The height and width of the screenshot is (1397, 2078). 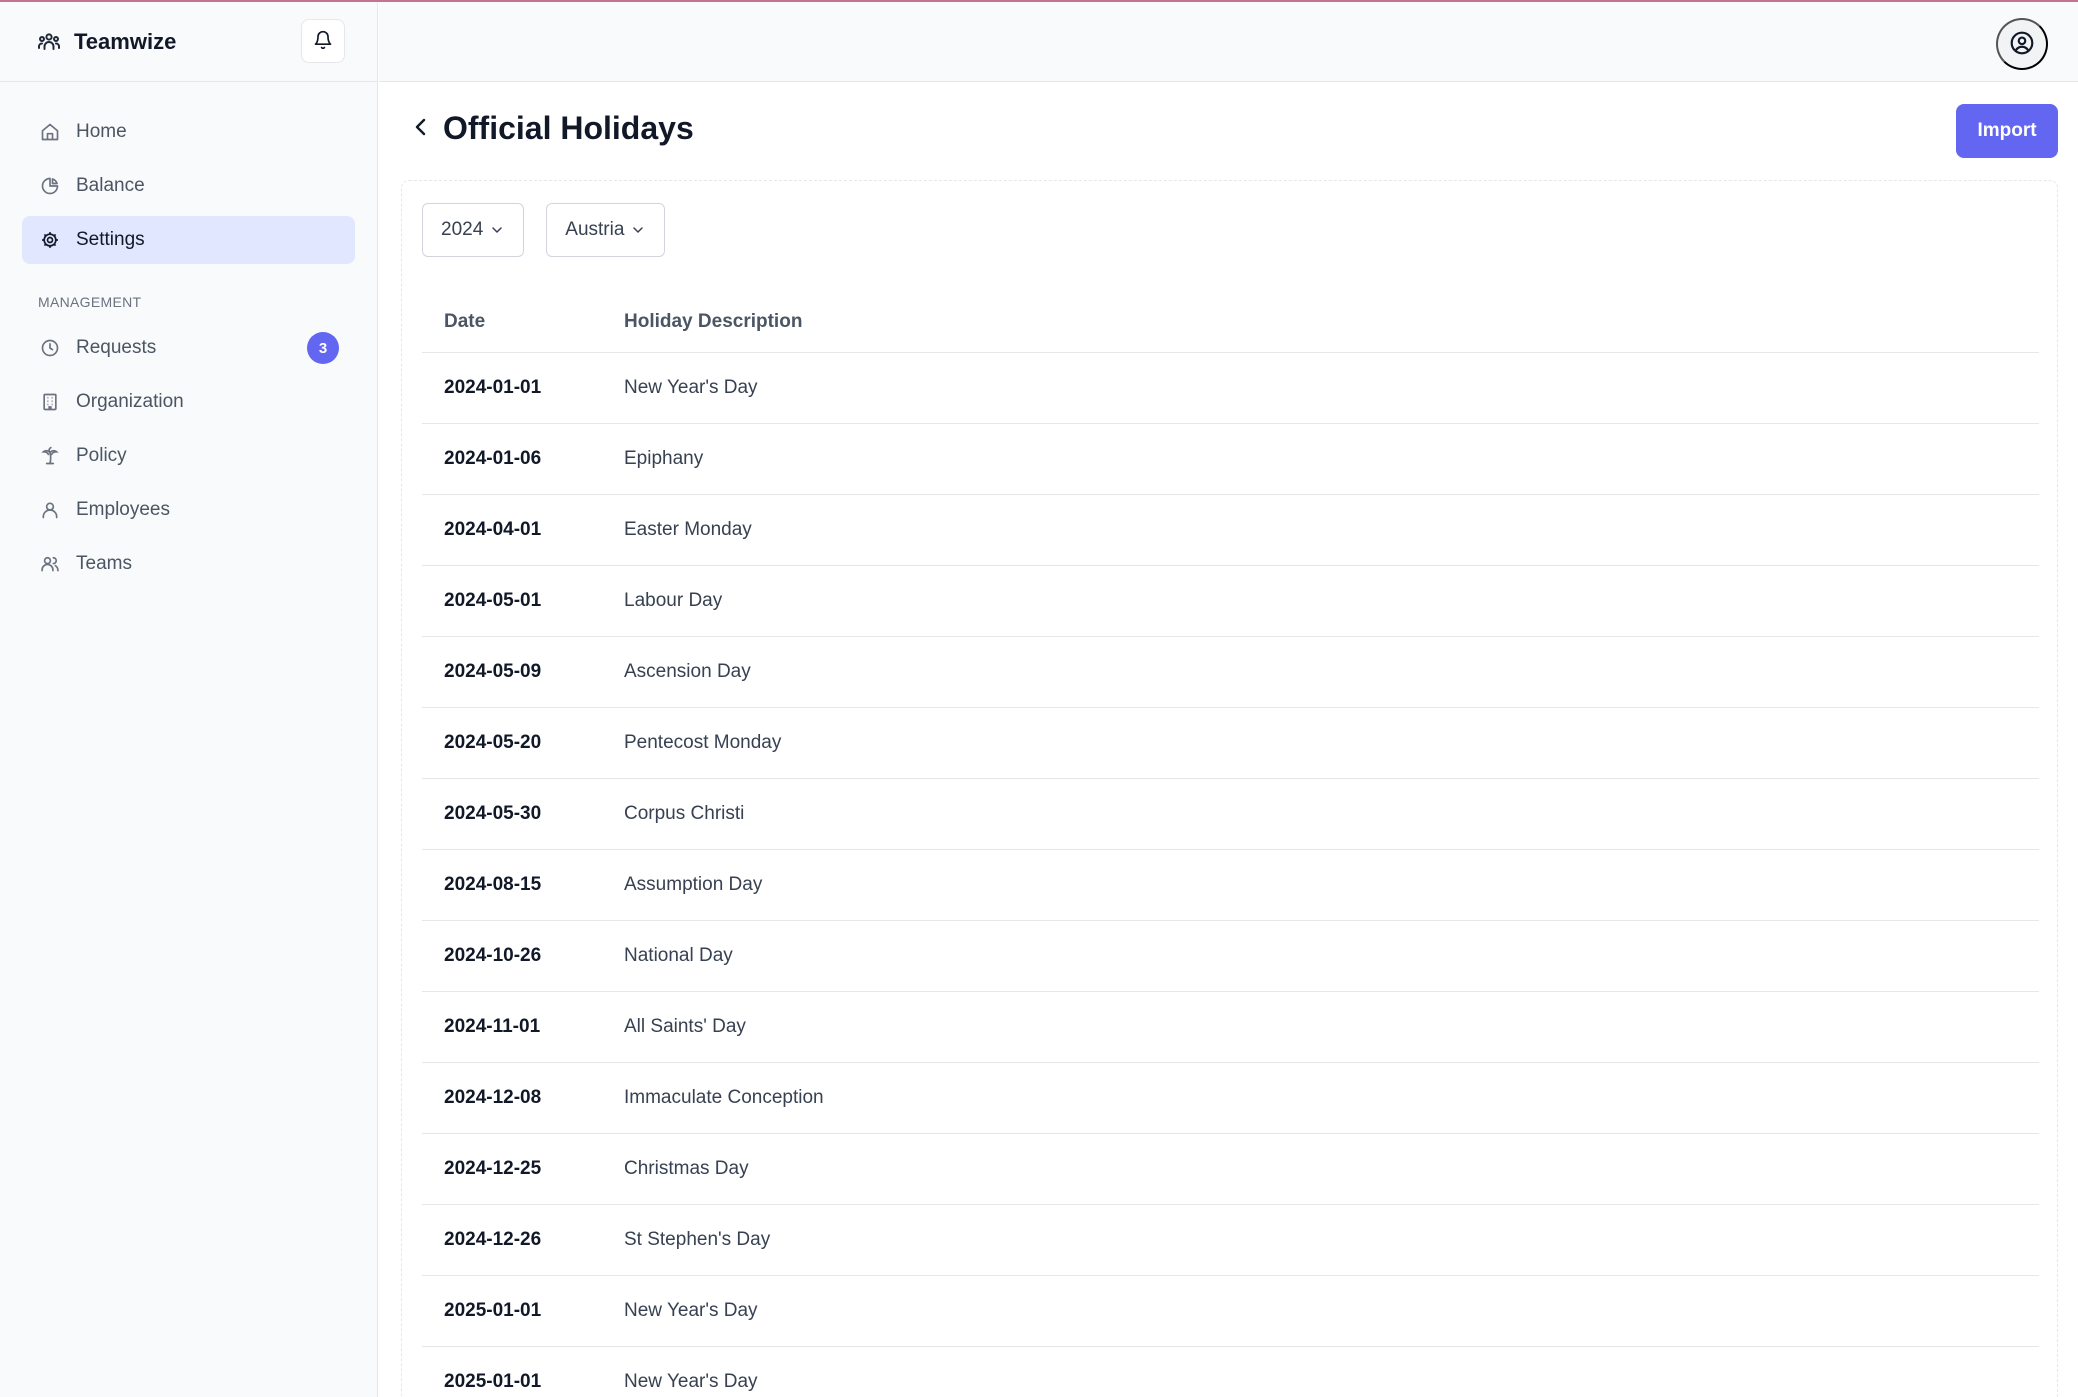 What do you see at coordinates (684, 813) in the screenshot?
I see `holiday-description: Corpus Christi` at bounding box center [684, 813].